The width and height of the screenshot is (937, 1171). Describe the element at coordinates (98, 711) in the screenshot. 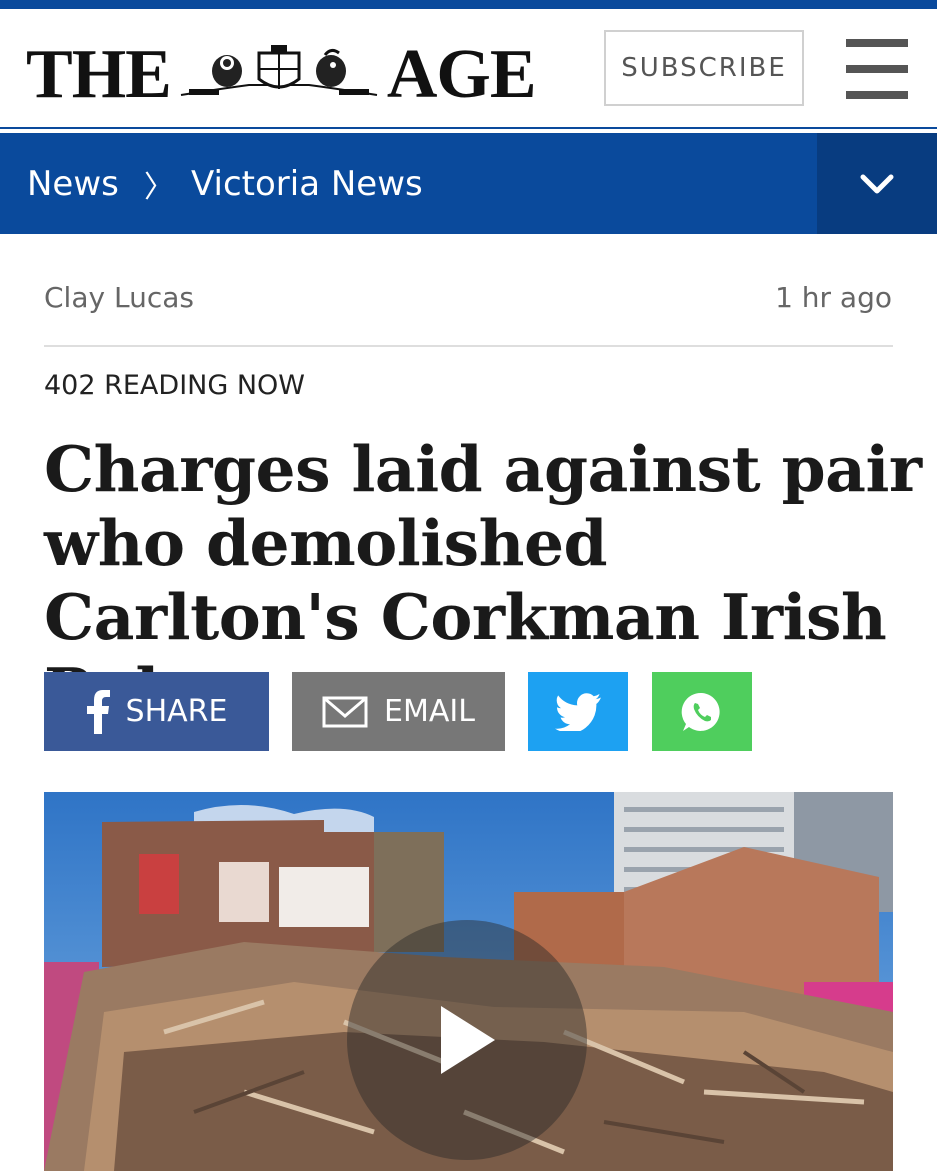

I see `facebook-icon` at that location.